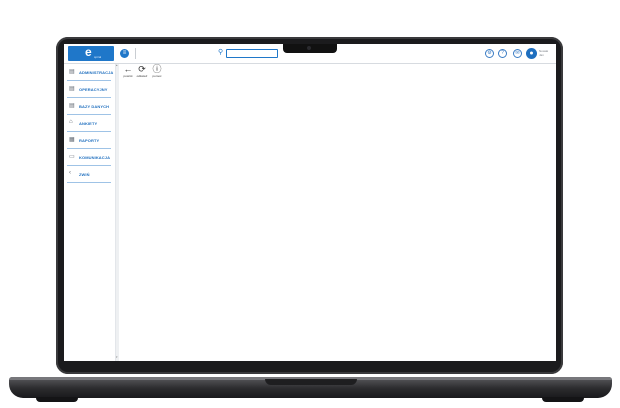 The image size is (620, 408). Describe the element at coordinates (157, 69) in the screenshot. I see `help-icon: ⓘ` at that location.